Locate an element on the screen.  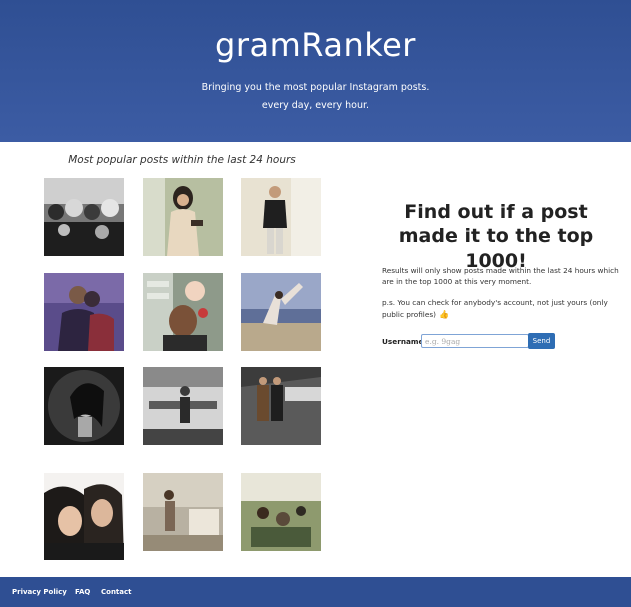
tagline-line-2: every day, every hour. is located at coordinates (315, 105).